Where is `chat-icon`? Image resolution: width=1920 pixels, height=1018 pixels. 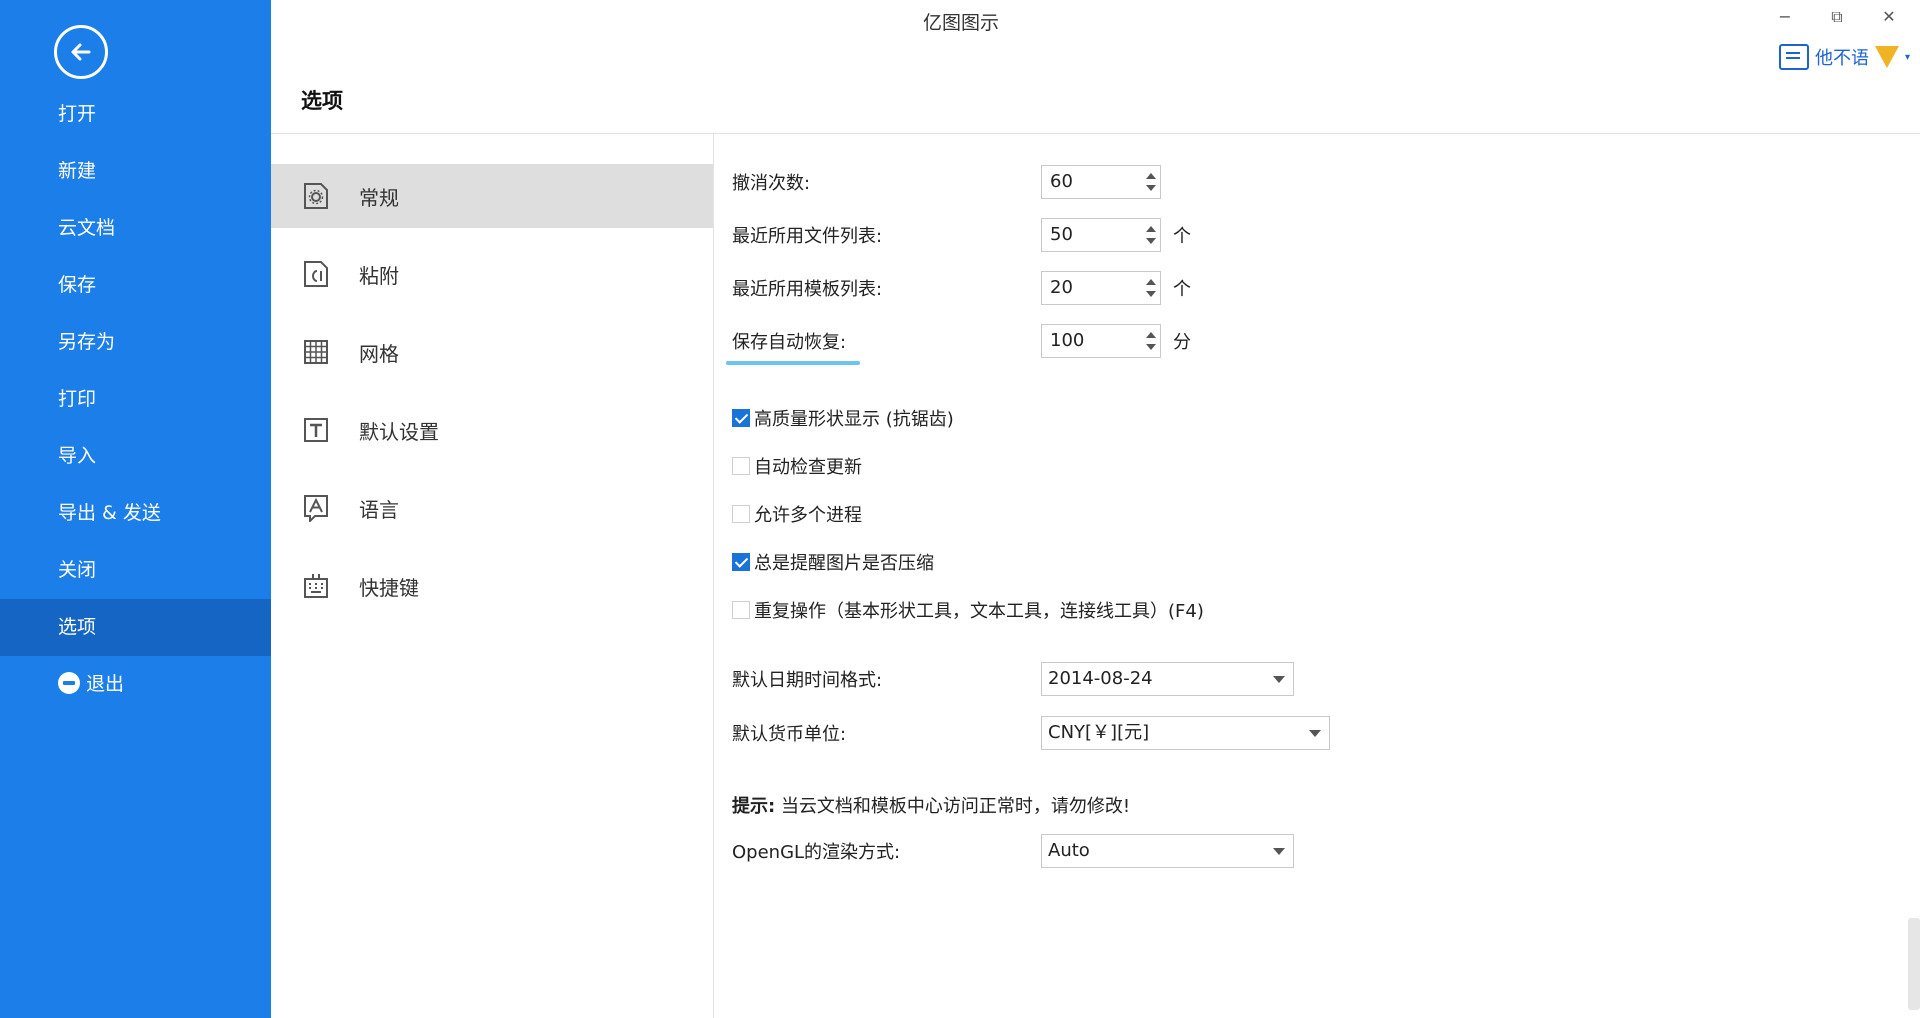
chat-icon is located at coordinates (1793, 57).